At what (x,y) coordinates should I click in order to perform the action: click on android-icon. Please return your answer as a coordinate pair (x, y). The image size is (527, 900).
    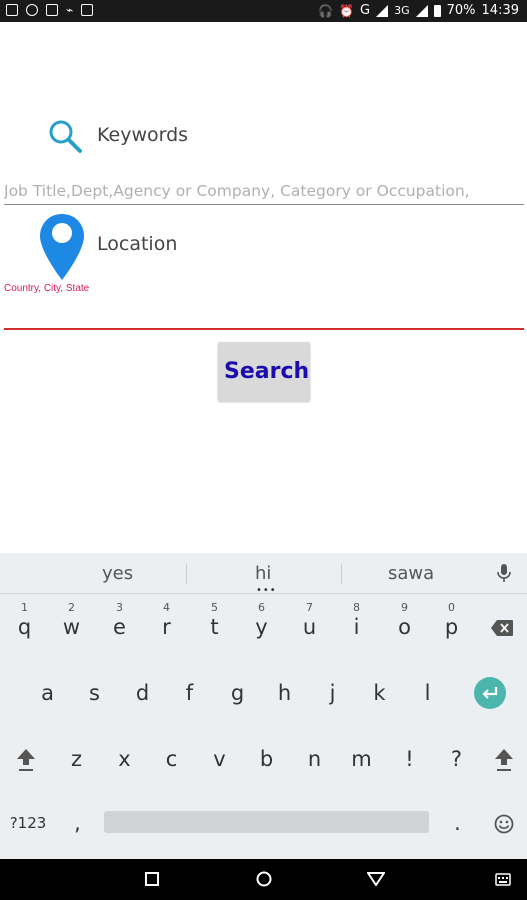
    Looking at the image, I should click on (87, 10).